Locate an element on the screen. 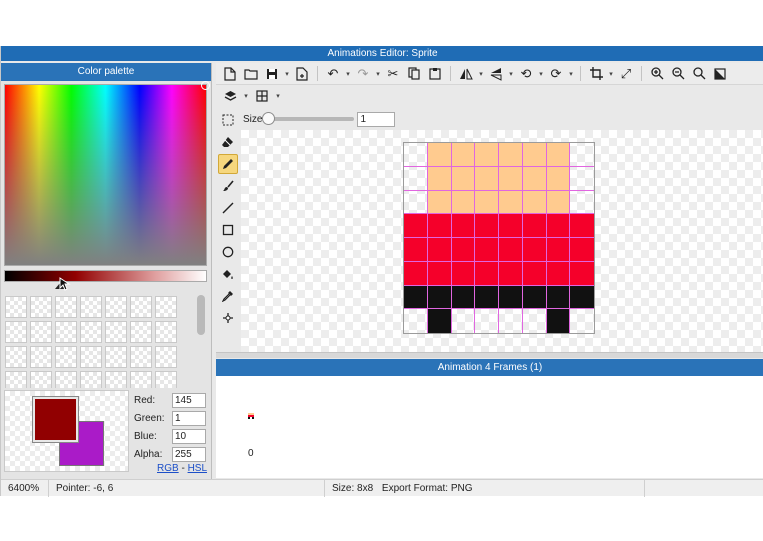 This screenshot has height=541, width=763. fill-bucket-icon is located at coordinates (228, 274).